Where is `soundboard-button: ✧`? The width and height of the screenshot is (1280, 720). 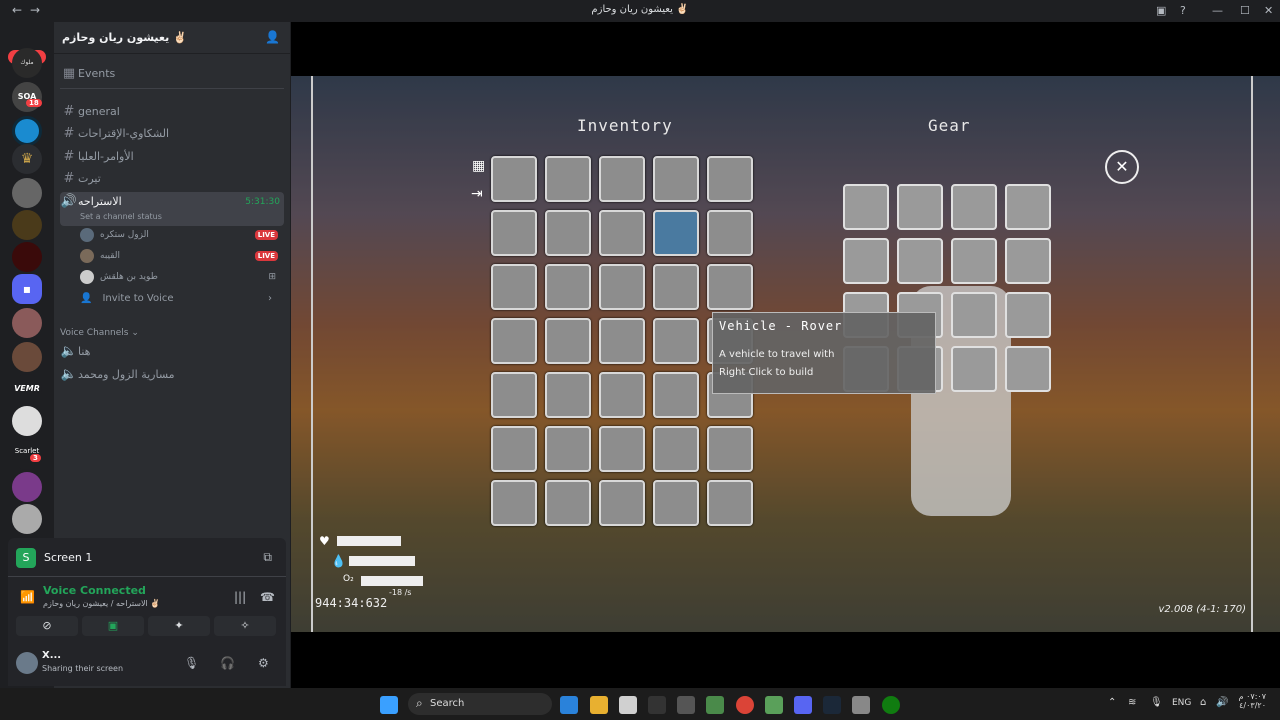
soundboard-button: ✧ is located at coordinates (245, 626).